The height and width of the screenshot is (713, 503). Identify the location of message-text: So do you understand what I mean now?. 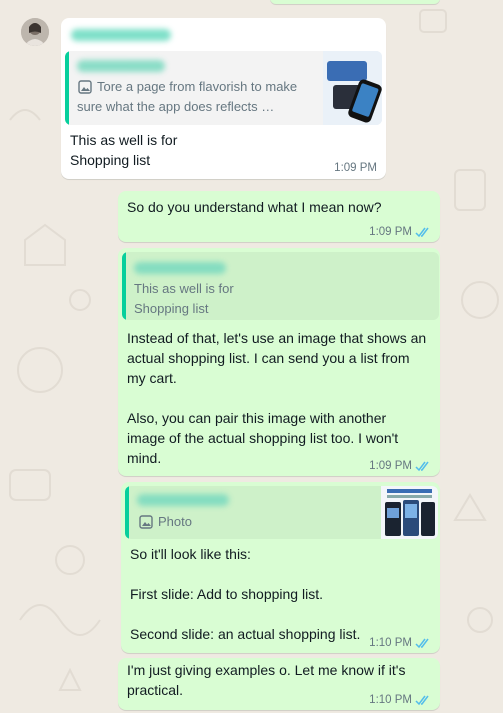
(254, 207).